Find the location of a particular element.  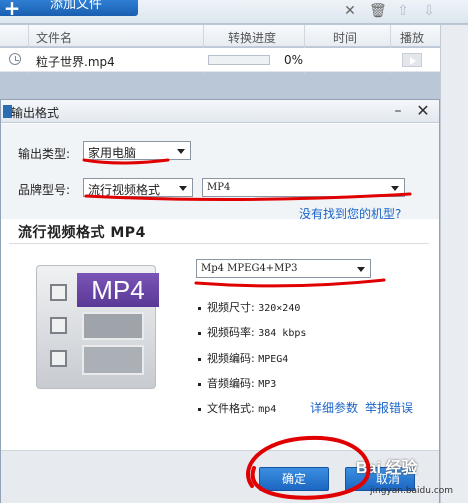

spec-value: mp4 is located at coordinates (267, 409).